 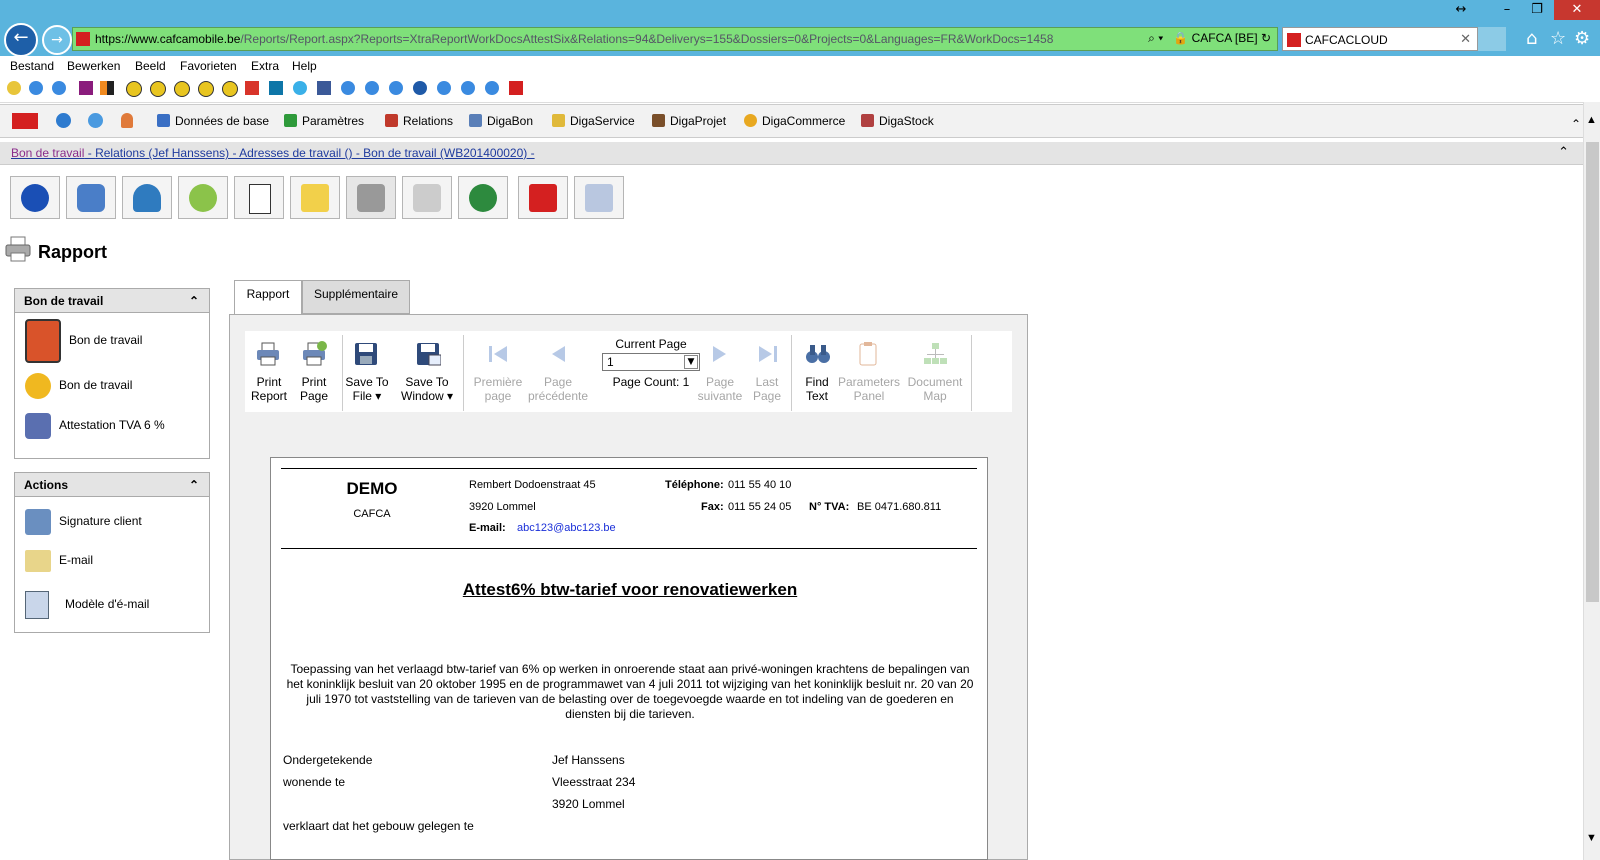 I want to click on menu-beeld: Beeld, so click(x=150, y=66).